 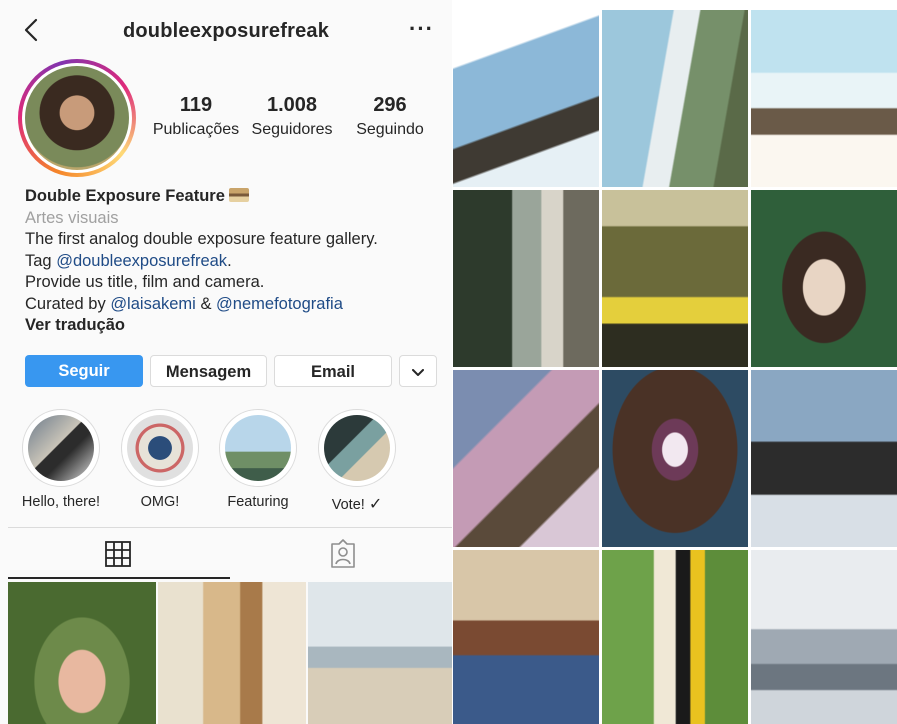 I want to click on bio-line-4: Curated by @laisakemi & @nemefotografia, so click(x=184, y=303).